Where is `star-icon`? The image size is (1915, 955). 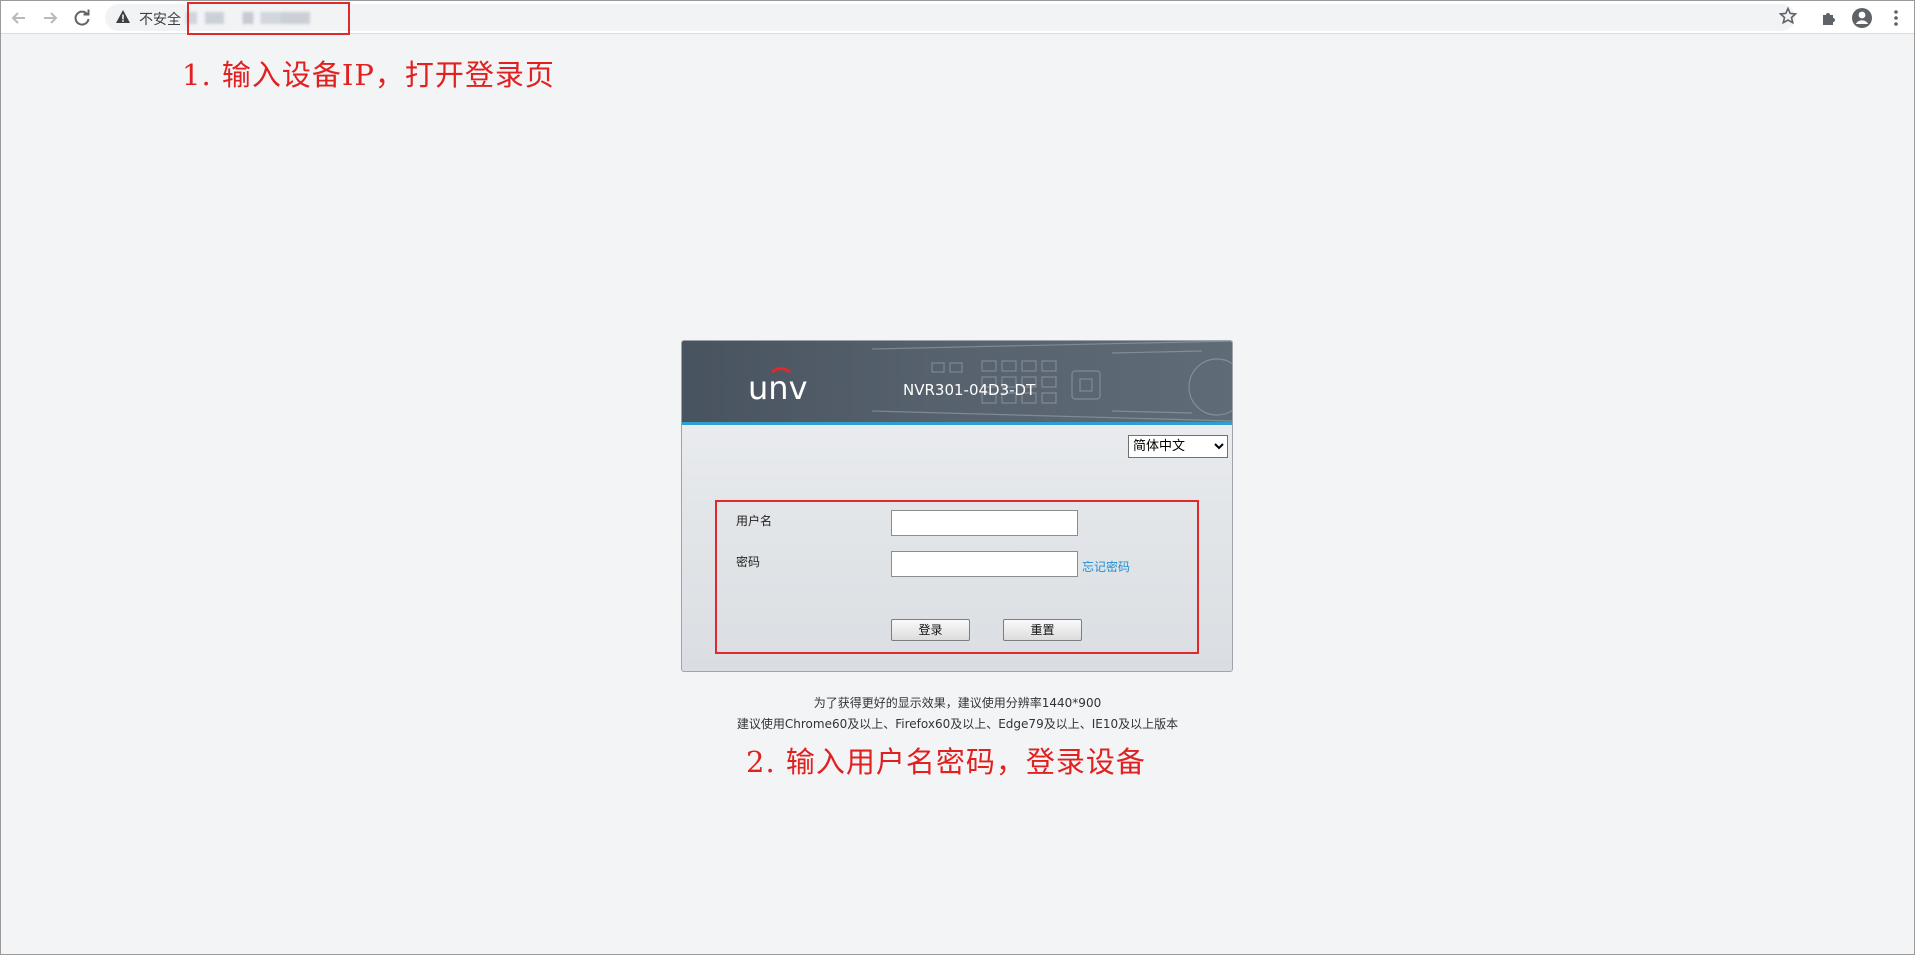 star-icon is located at coordinates (1788, 16).